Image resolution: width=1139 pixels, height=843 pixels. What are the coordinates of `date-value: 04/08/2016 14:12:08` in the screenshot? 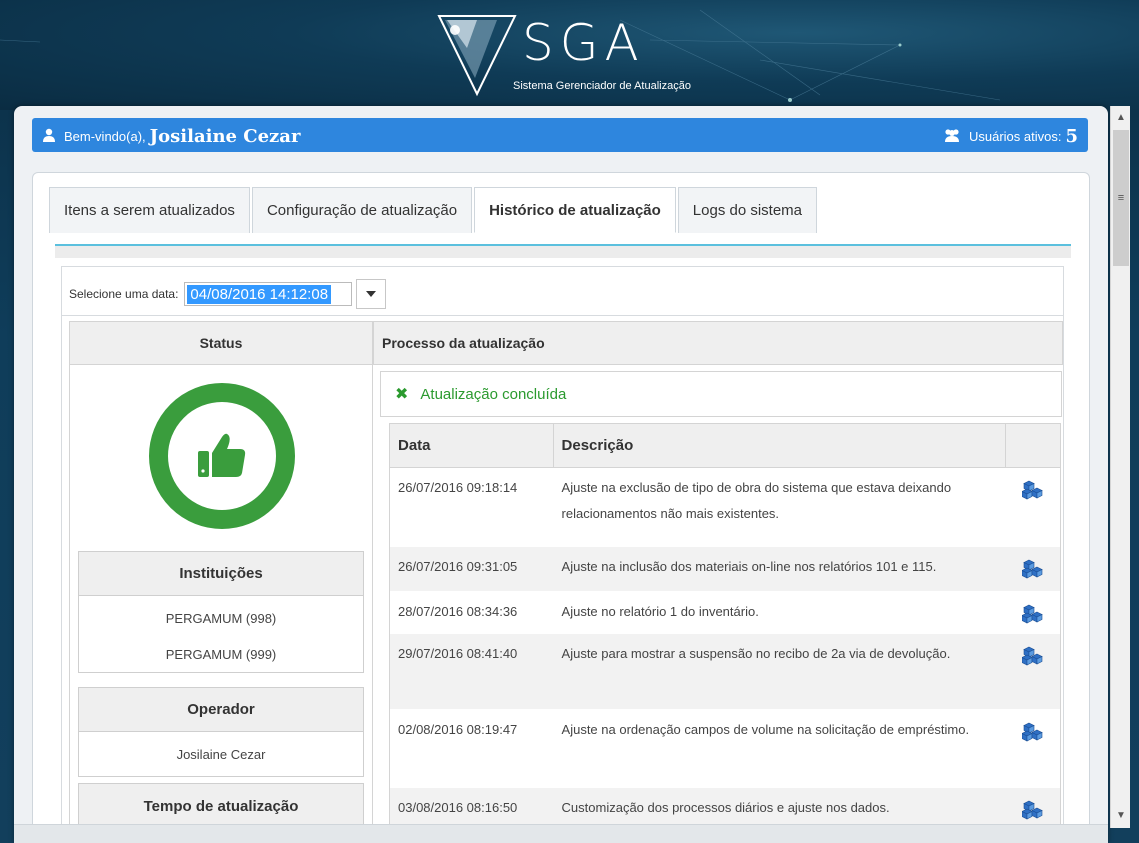 It's located at (259, 294).